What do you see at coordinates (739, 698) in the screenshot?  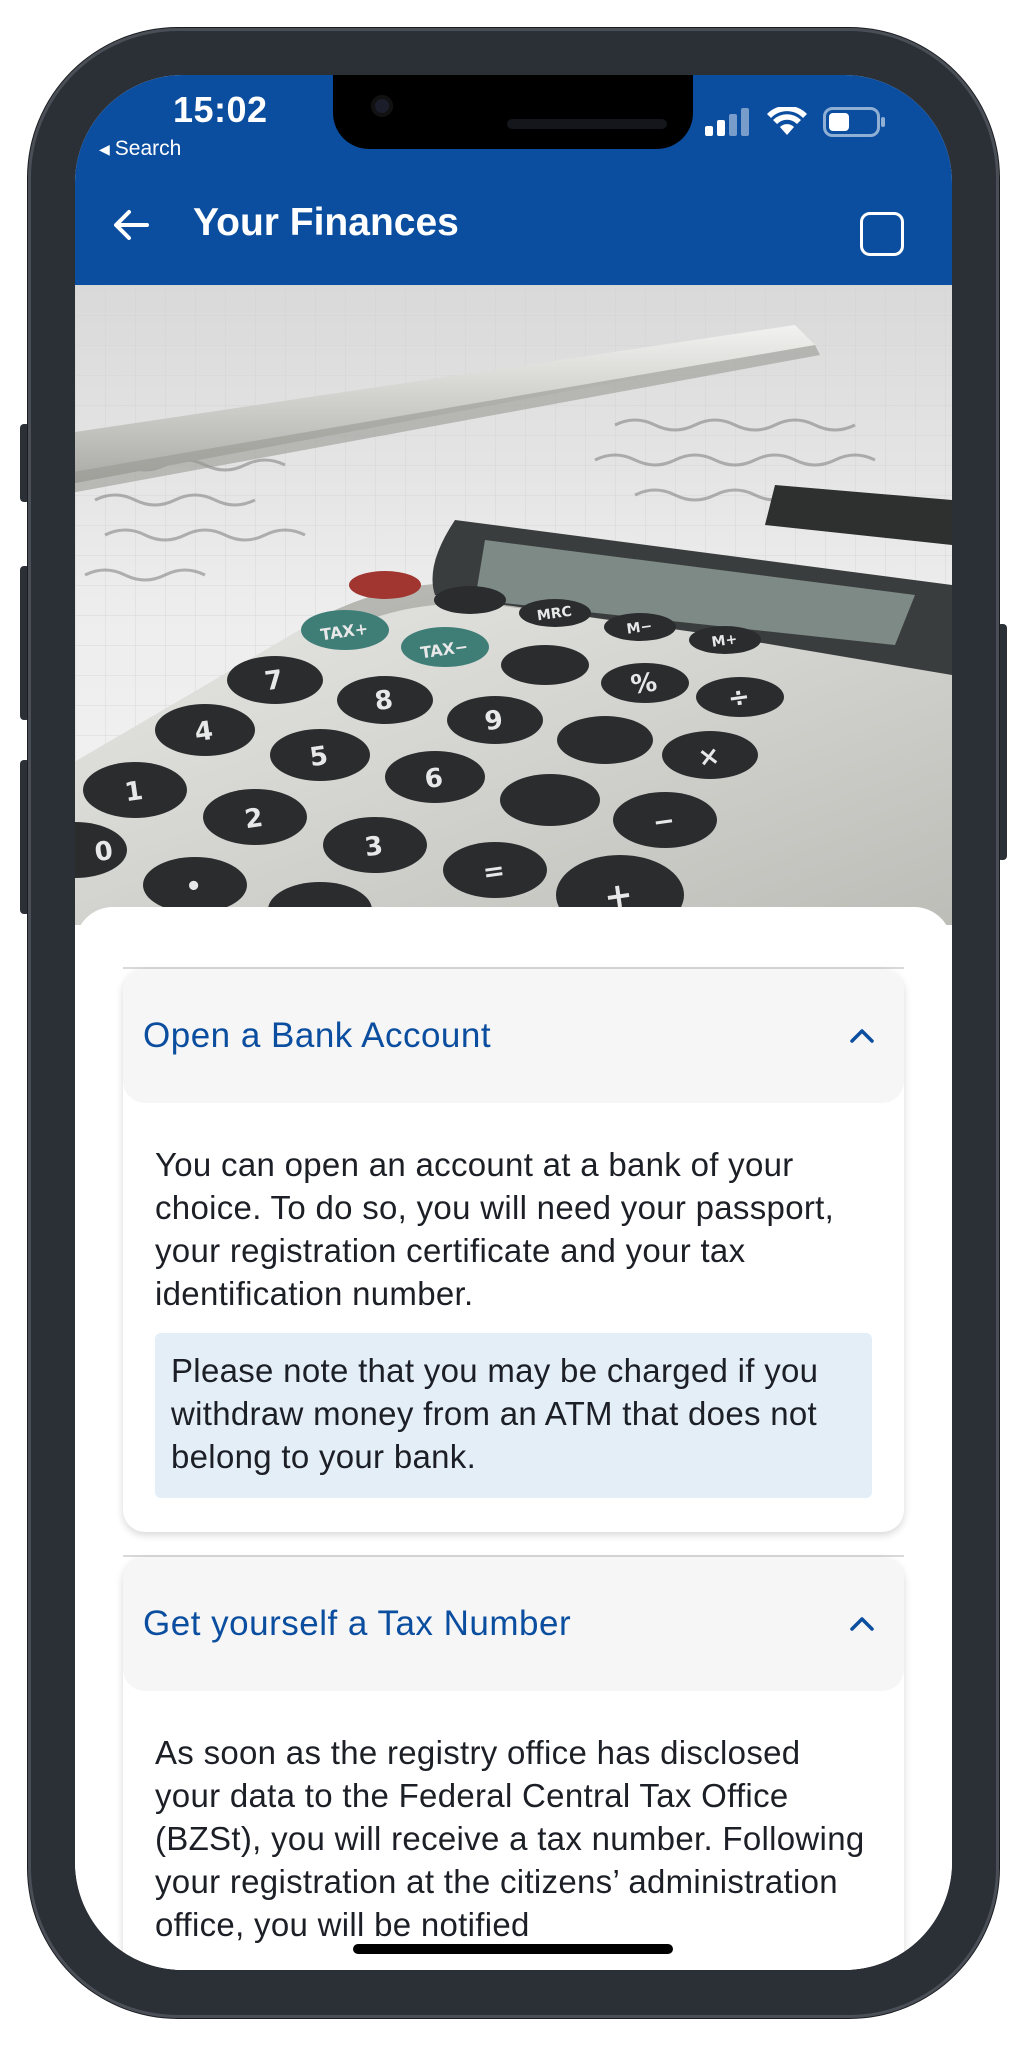 I see `key-label-divide: ÷` at bounding box center [739, 698].